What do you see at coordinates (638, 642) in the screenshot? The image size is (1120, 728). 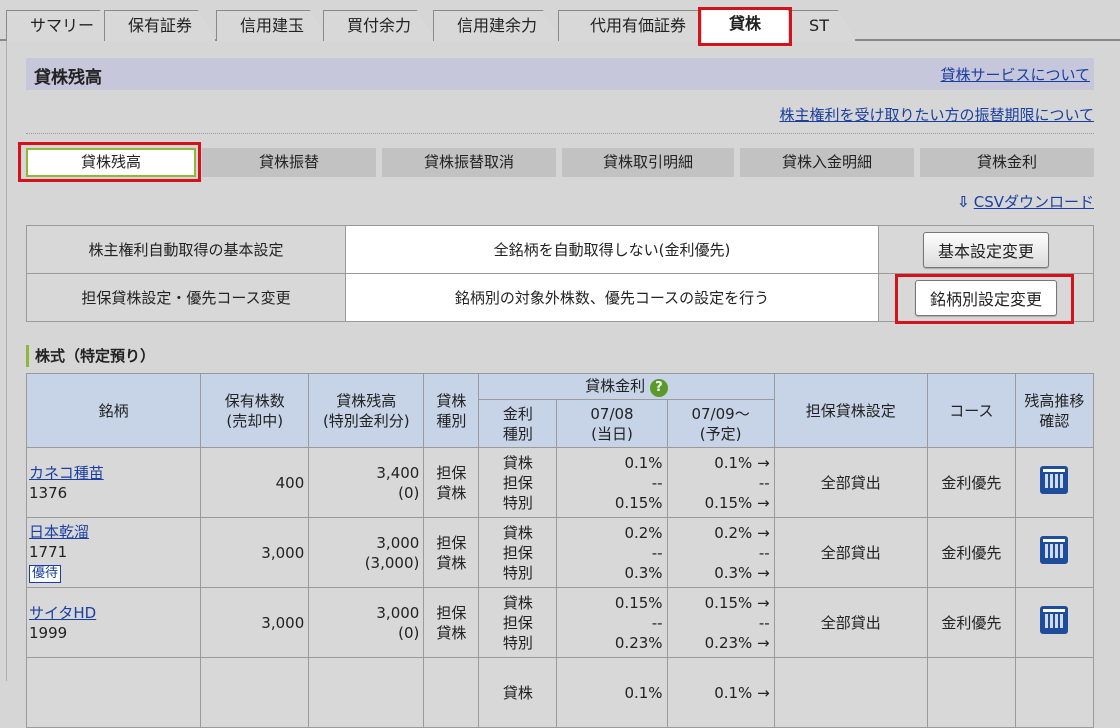 I see `rate-value: 0.23%` at bounding box center [638, 642].